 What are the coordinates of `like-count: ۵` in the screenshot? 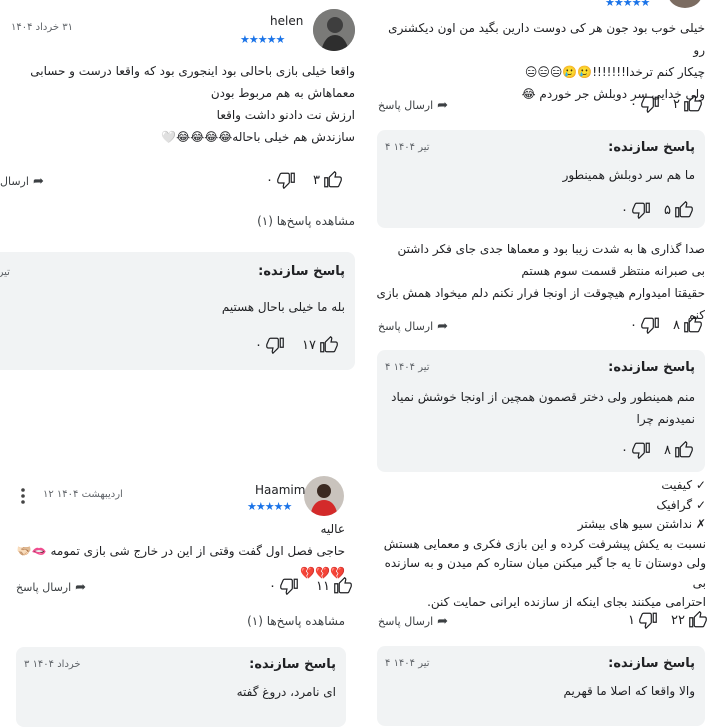 It's located at (667, 210).